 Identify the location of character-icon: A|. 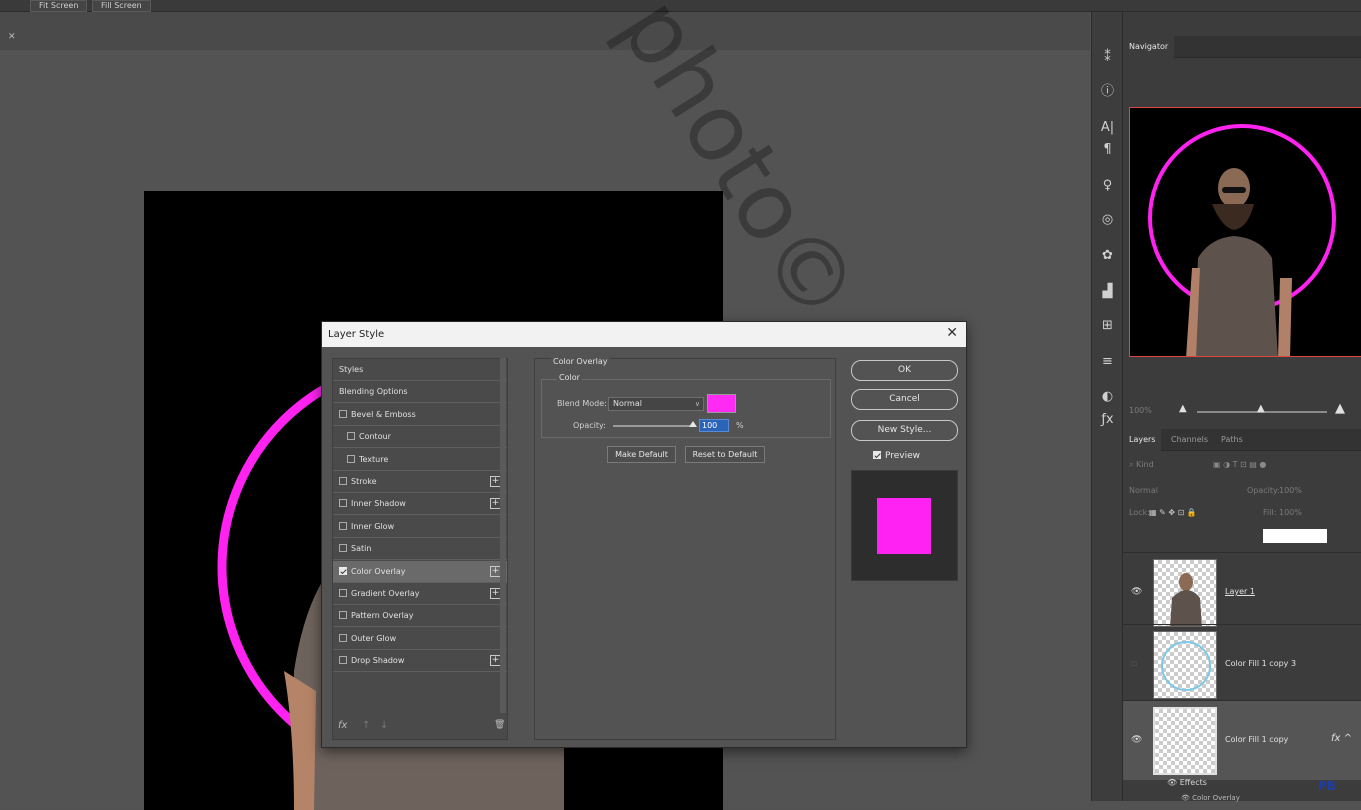
(1107, 128).